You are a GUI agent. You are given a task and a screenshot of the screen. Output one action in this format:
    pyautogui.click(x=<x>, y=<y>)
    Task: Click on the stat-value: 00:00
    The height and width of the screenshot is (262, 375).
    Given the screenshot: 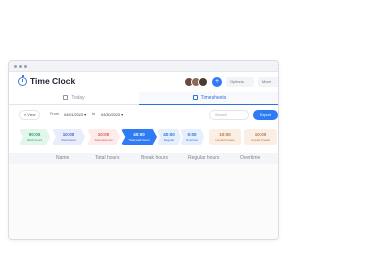 What is the action you would take?
    pyautogui.click(x=34, y=134)
    